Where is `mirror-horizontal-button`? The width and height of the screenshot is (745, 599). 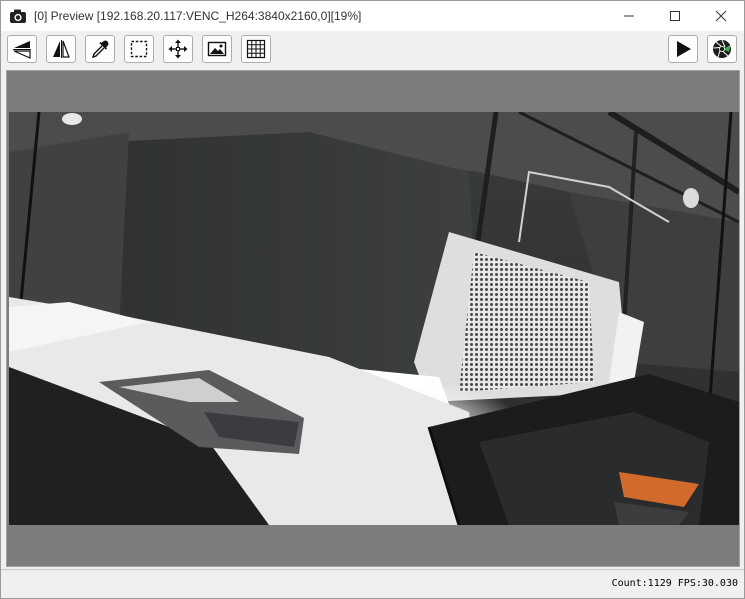 mirror-horizontal-button is located at coordinates (61, 49).